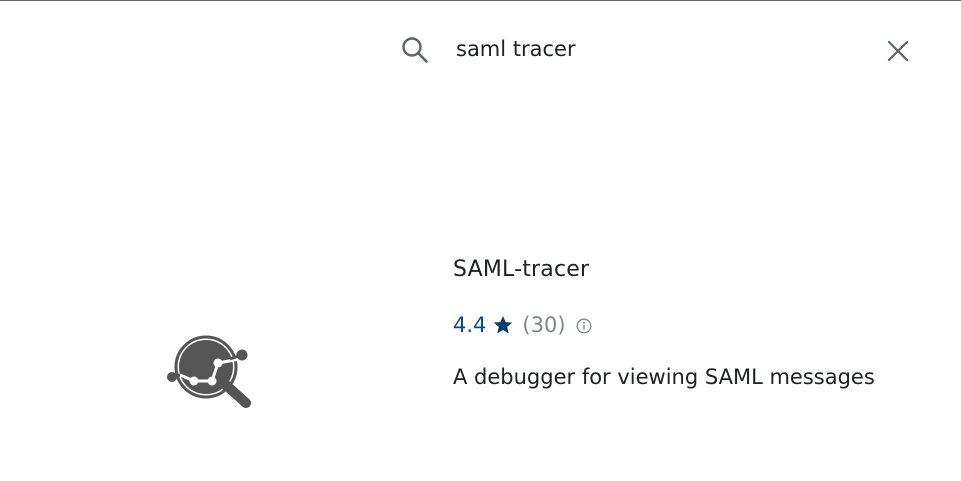  I want to click on clear-search-button, so click(898, 51).